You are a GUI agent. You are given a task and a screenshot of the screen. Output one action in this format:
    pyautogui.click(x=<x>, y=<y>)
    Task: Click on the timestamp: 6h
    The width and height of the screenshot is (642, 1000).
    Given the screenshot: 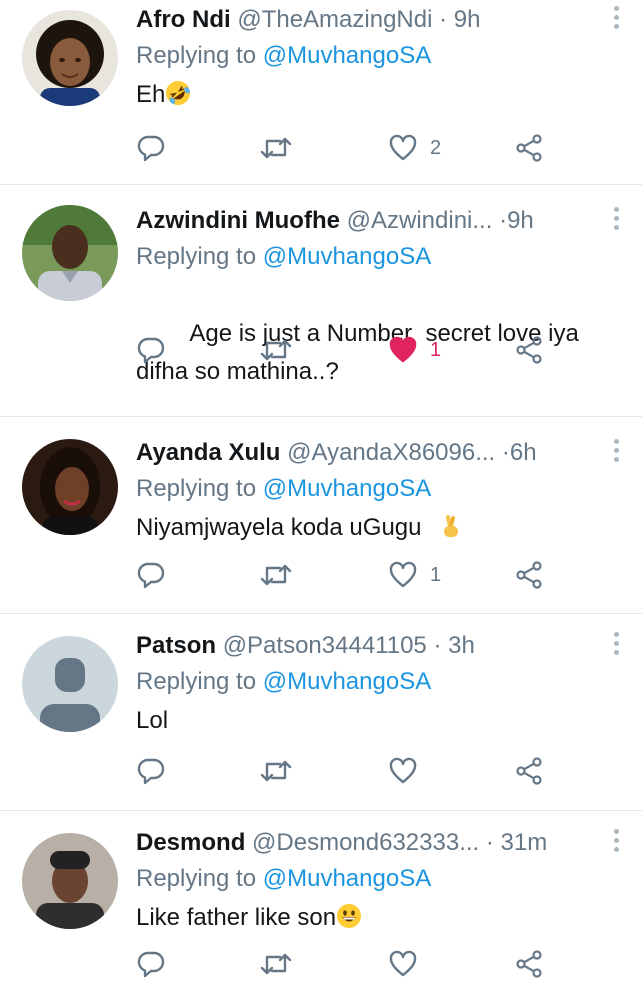 What is the action you would take?
    pyautogui.click(x=523, y=452)
    